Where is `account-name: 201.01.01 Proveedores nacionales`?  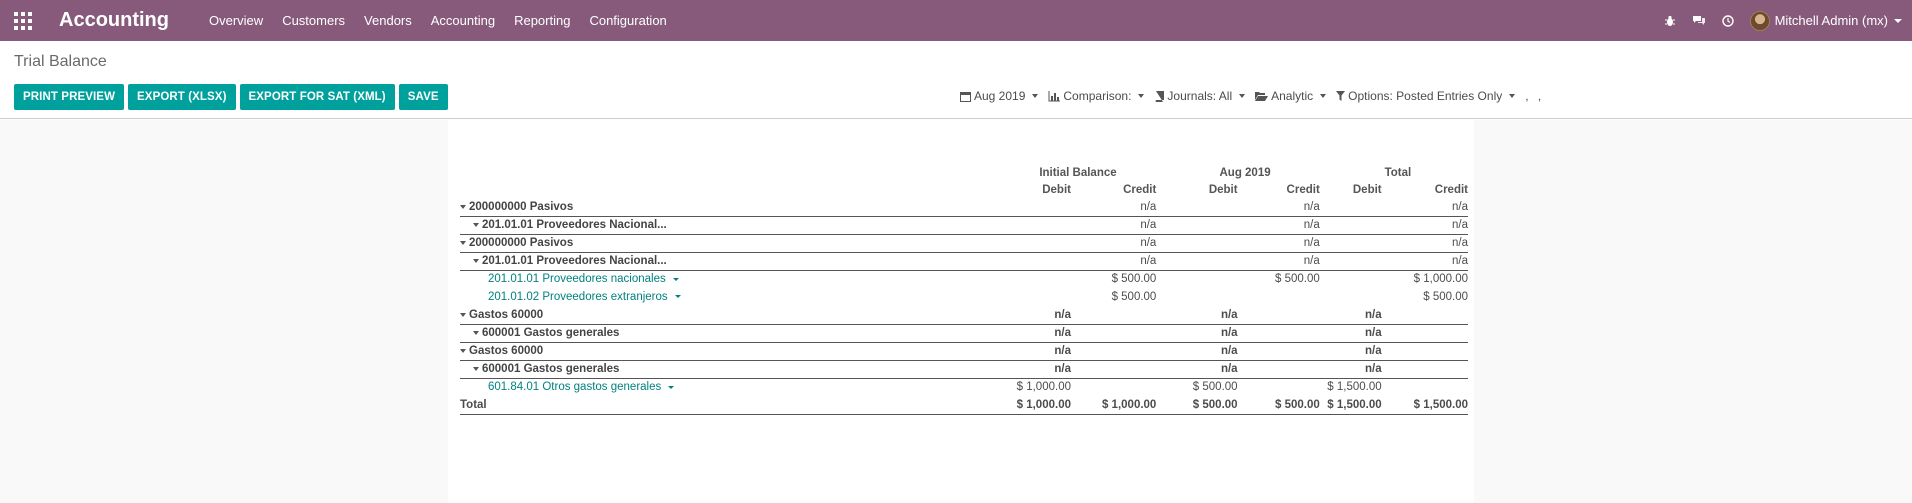 account-name: 201.01.01 Proveedores nacionales is located at coordinates (723, 278).